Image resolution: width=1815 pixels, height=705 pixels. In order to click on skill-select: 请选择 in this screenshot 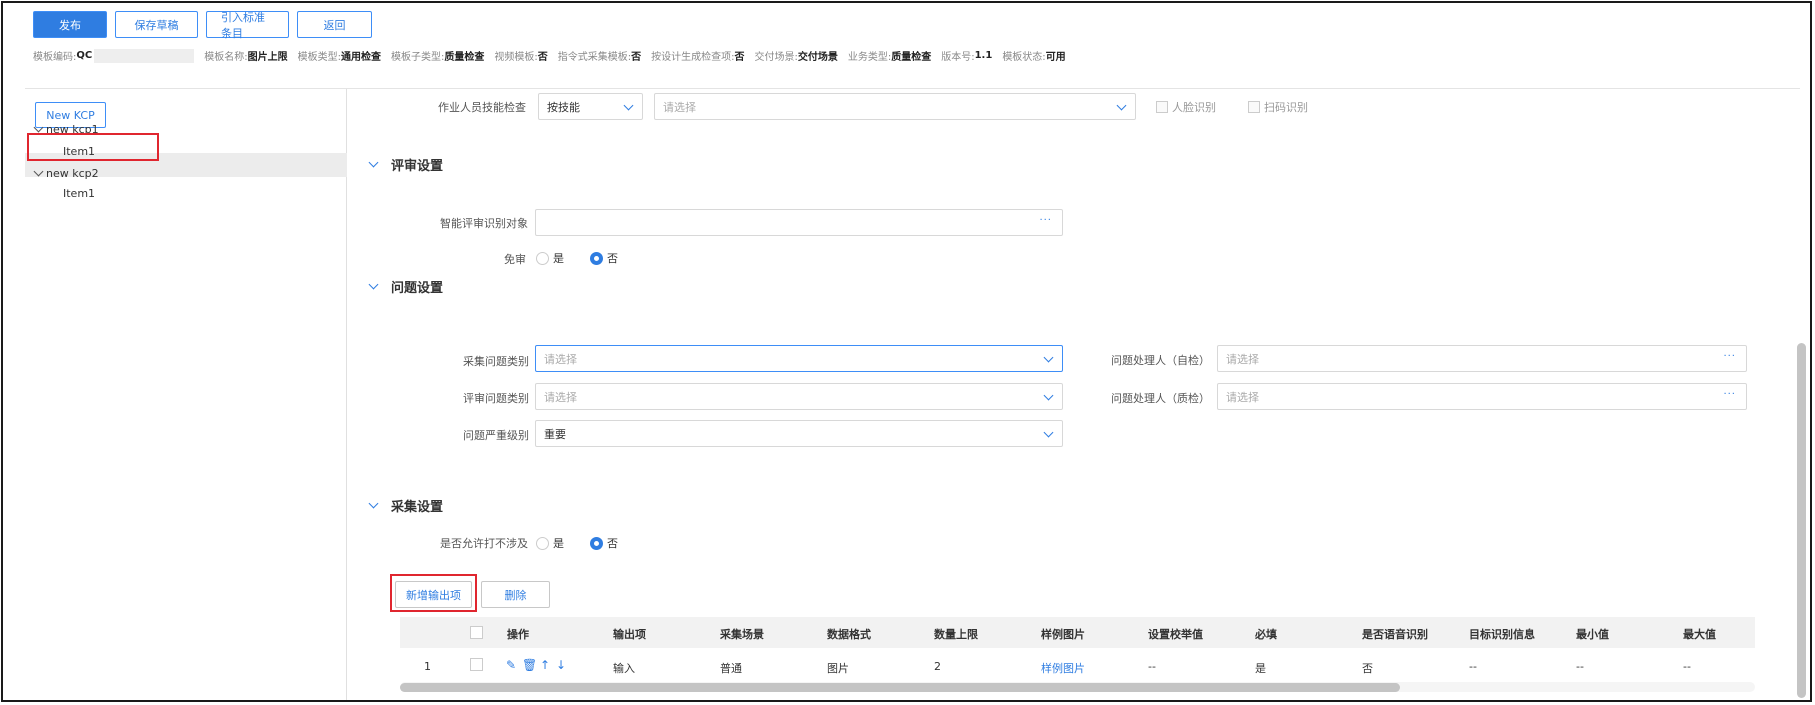, I will do `click(895, 106)`.